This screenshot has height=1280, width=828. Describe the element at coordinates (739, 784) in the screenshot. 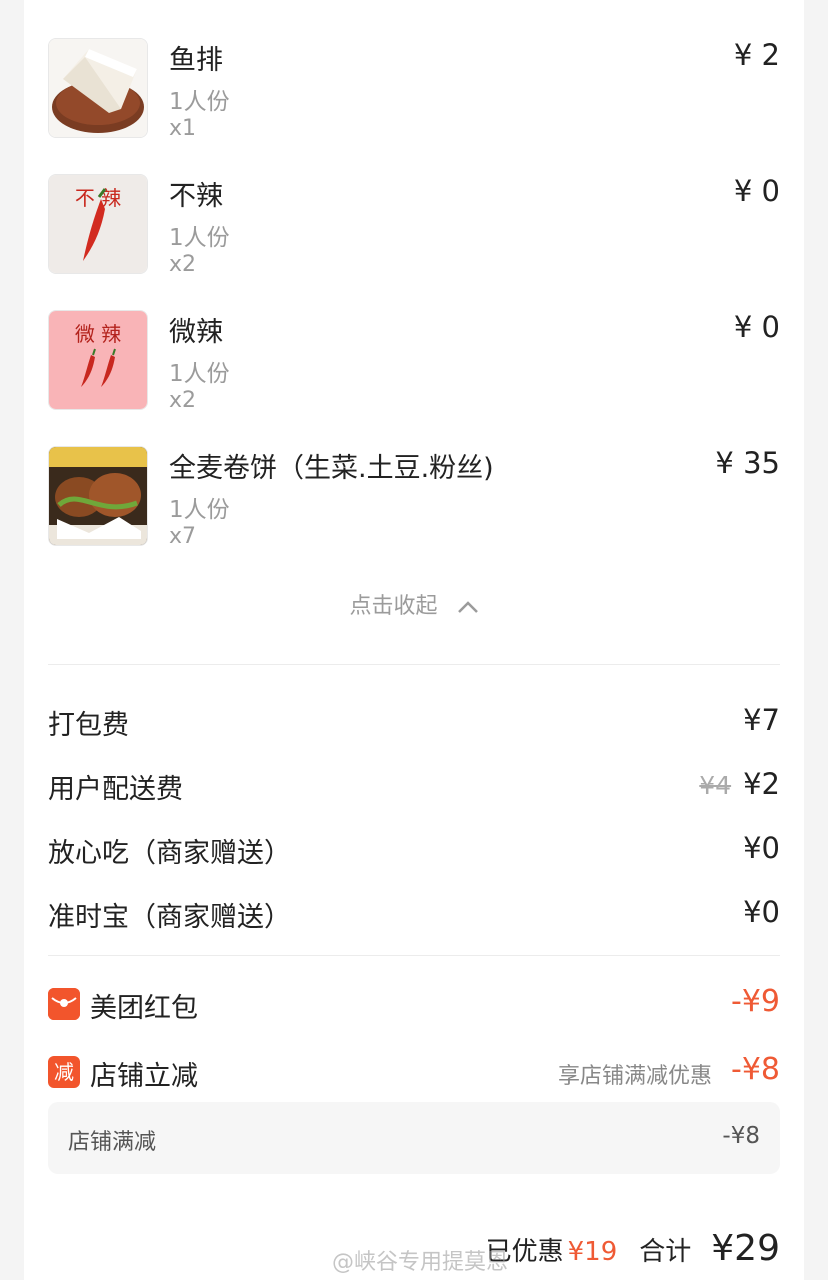

I see `fee-value-group: ¥4 ¥2` at that location.